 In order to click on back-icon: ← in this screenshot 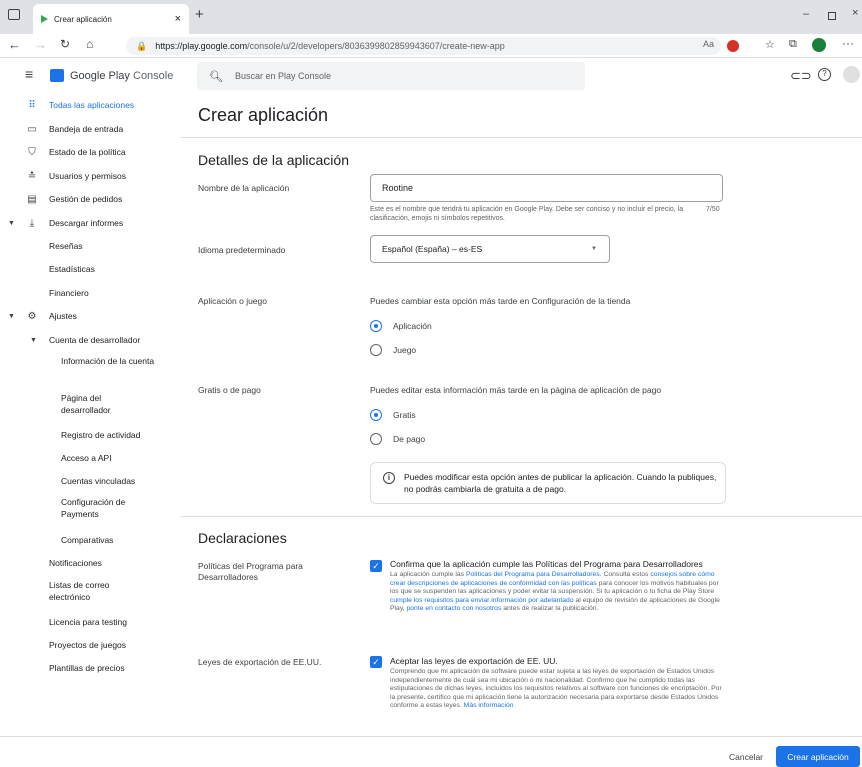, I will do `click(14, 44)`.